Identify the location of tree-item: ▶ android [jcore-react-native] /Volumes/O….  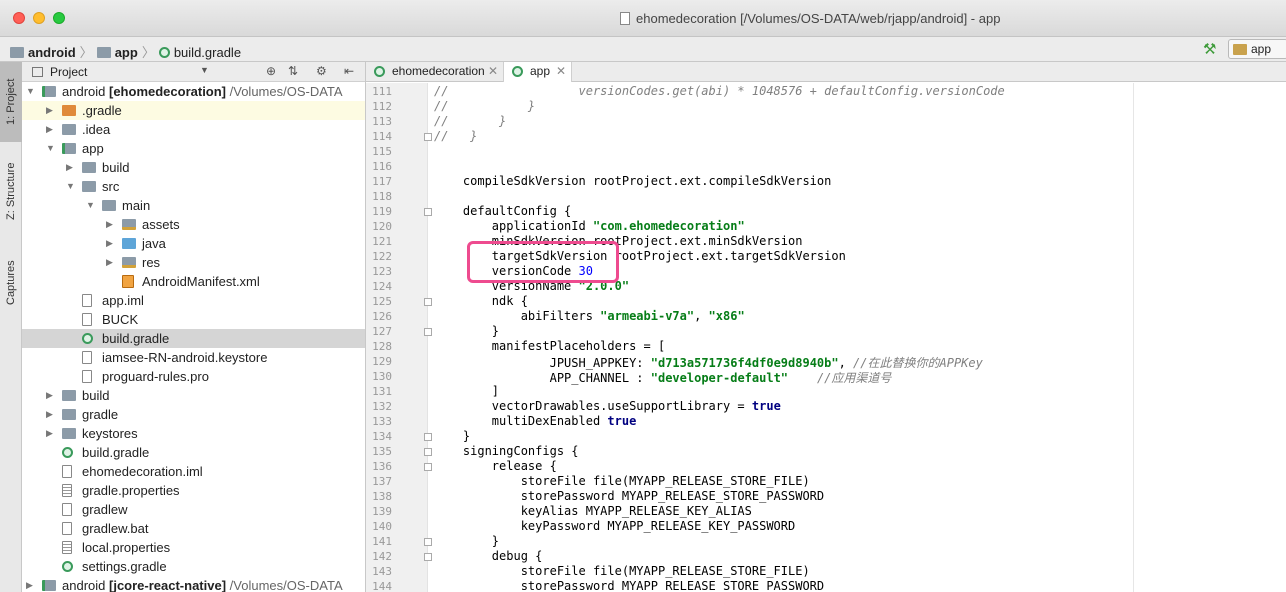
(193, 584).